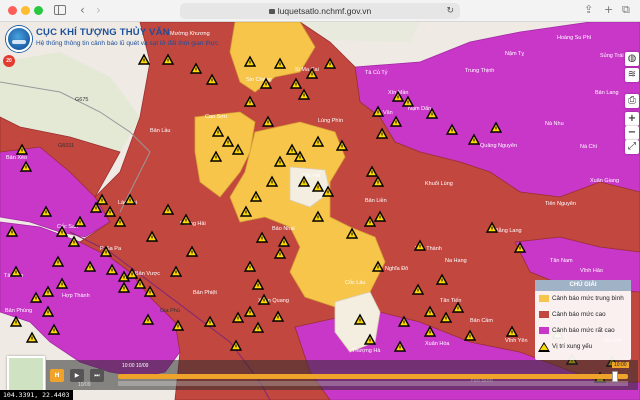  Describe the element at coordinates (18, 311) in the screenshot. I see `map-label: Bản Phùng` at that location.